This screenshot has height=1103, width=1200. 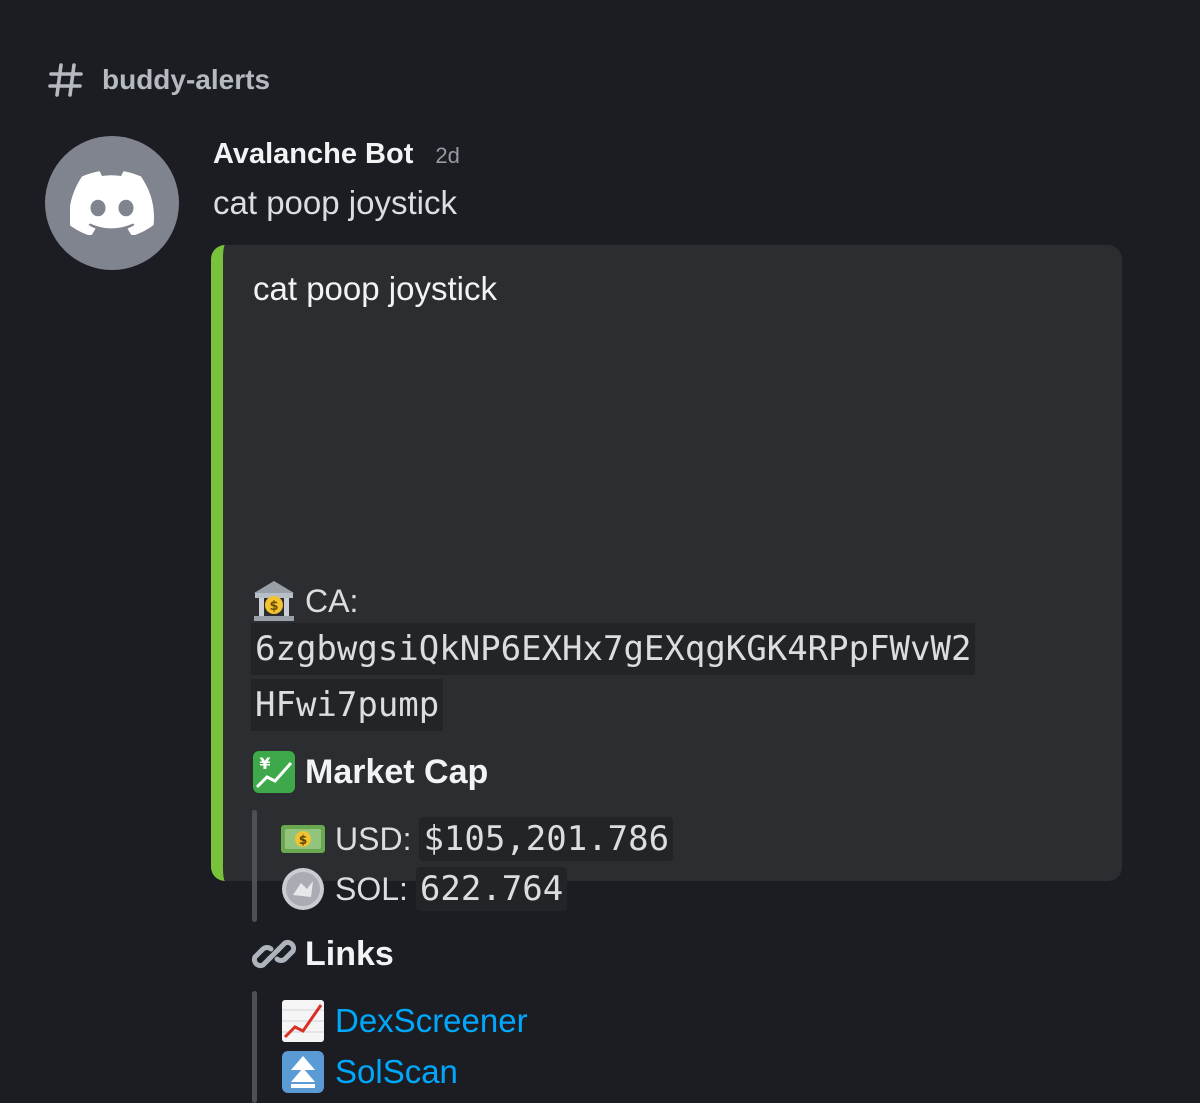 I want to click on dexscreener-link: DexScreener, so click(x=431, y=1021).